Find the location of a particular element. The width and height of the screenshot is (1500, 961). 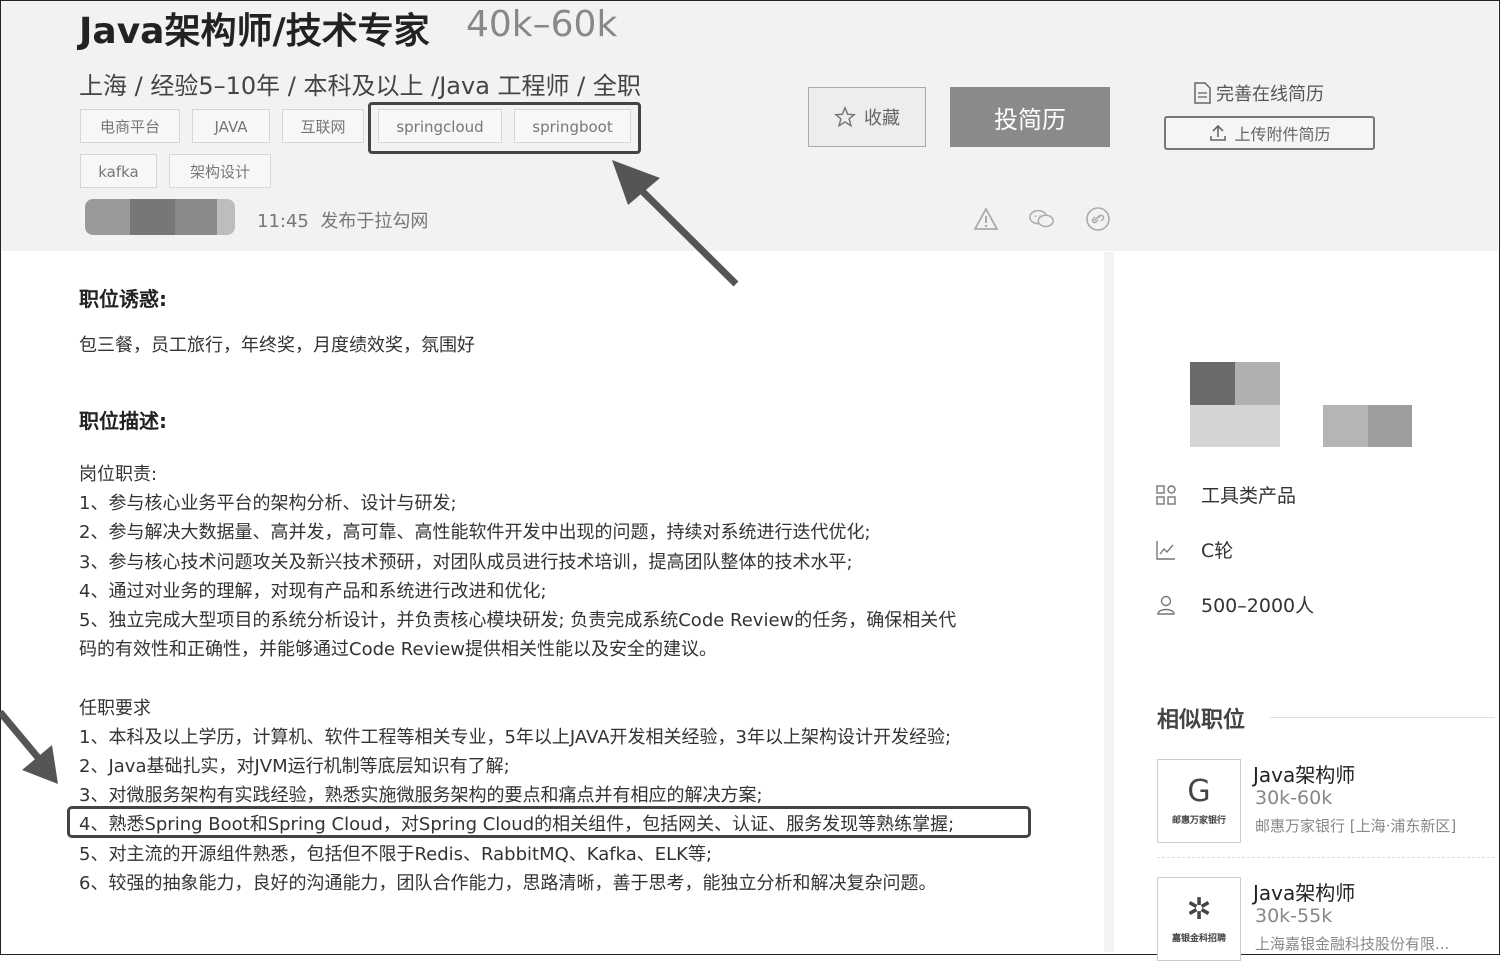

duty-line: 1、参与核心业务平台的架构分析、设计与研发; is located at coordinates (268, 503).